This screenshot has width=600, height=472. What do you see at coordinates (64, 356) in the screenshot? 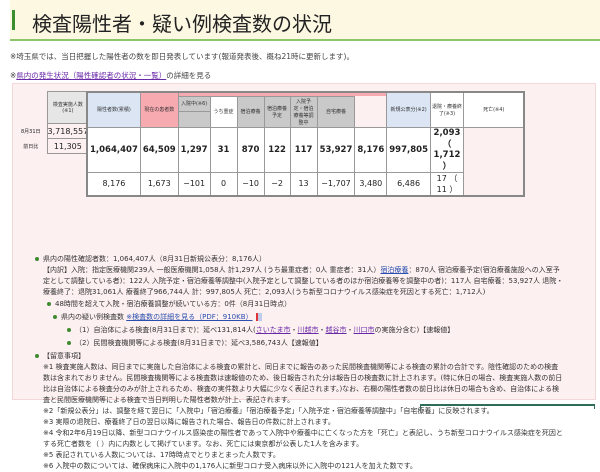
I see `remarks-heading: 【留意事項】` at bounding box center [64, 356].